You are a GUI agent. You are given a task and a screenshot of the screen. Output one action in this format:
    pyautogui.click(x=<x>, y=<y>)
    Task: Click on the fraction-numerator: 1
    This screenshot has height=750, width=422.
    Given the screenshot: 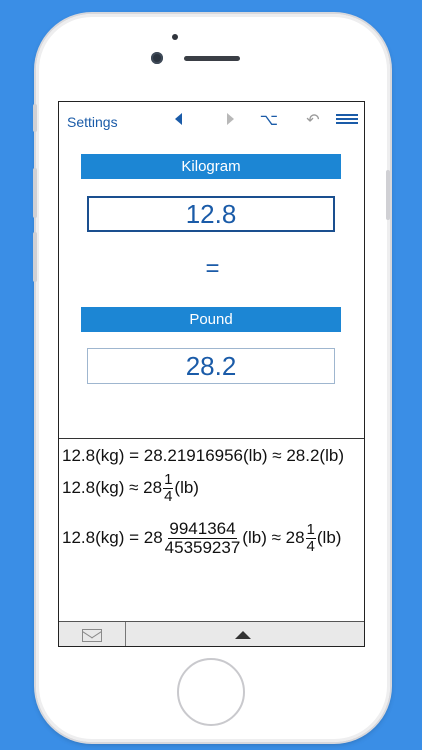 What is the action you would take?
    pyautogui.click(x=168, y=480)
    